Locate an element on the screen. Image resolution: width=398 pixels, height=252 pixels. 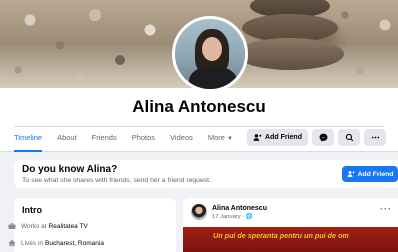
avatar-face is located at coordinates (212, 49).